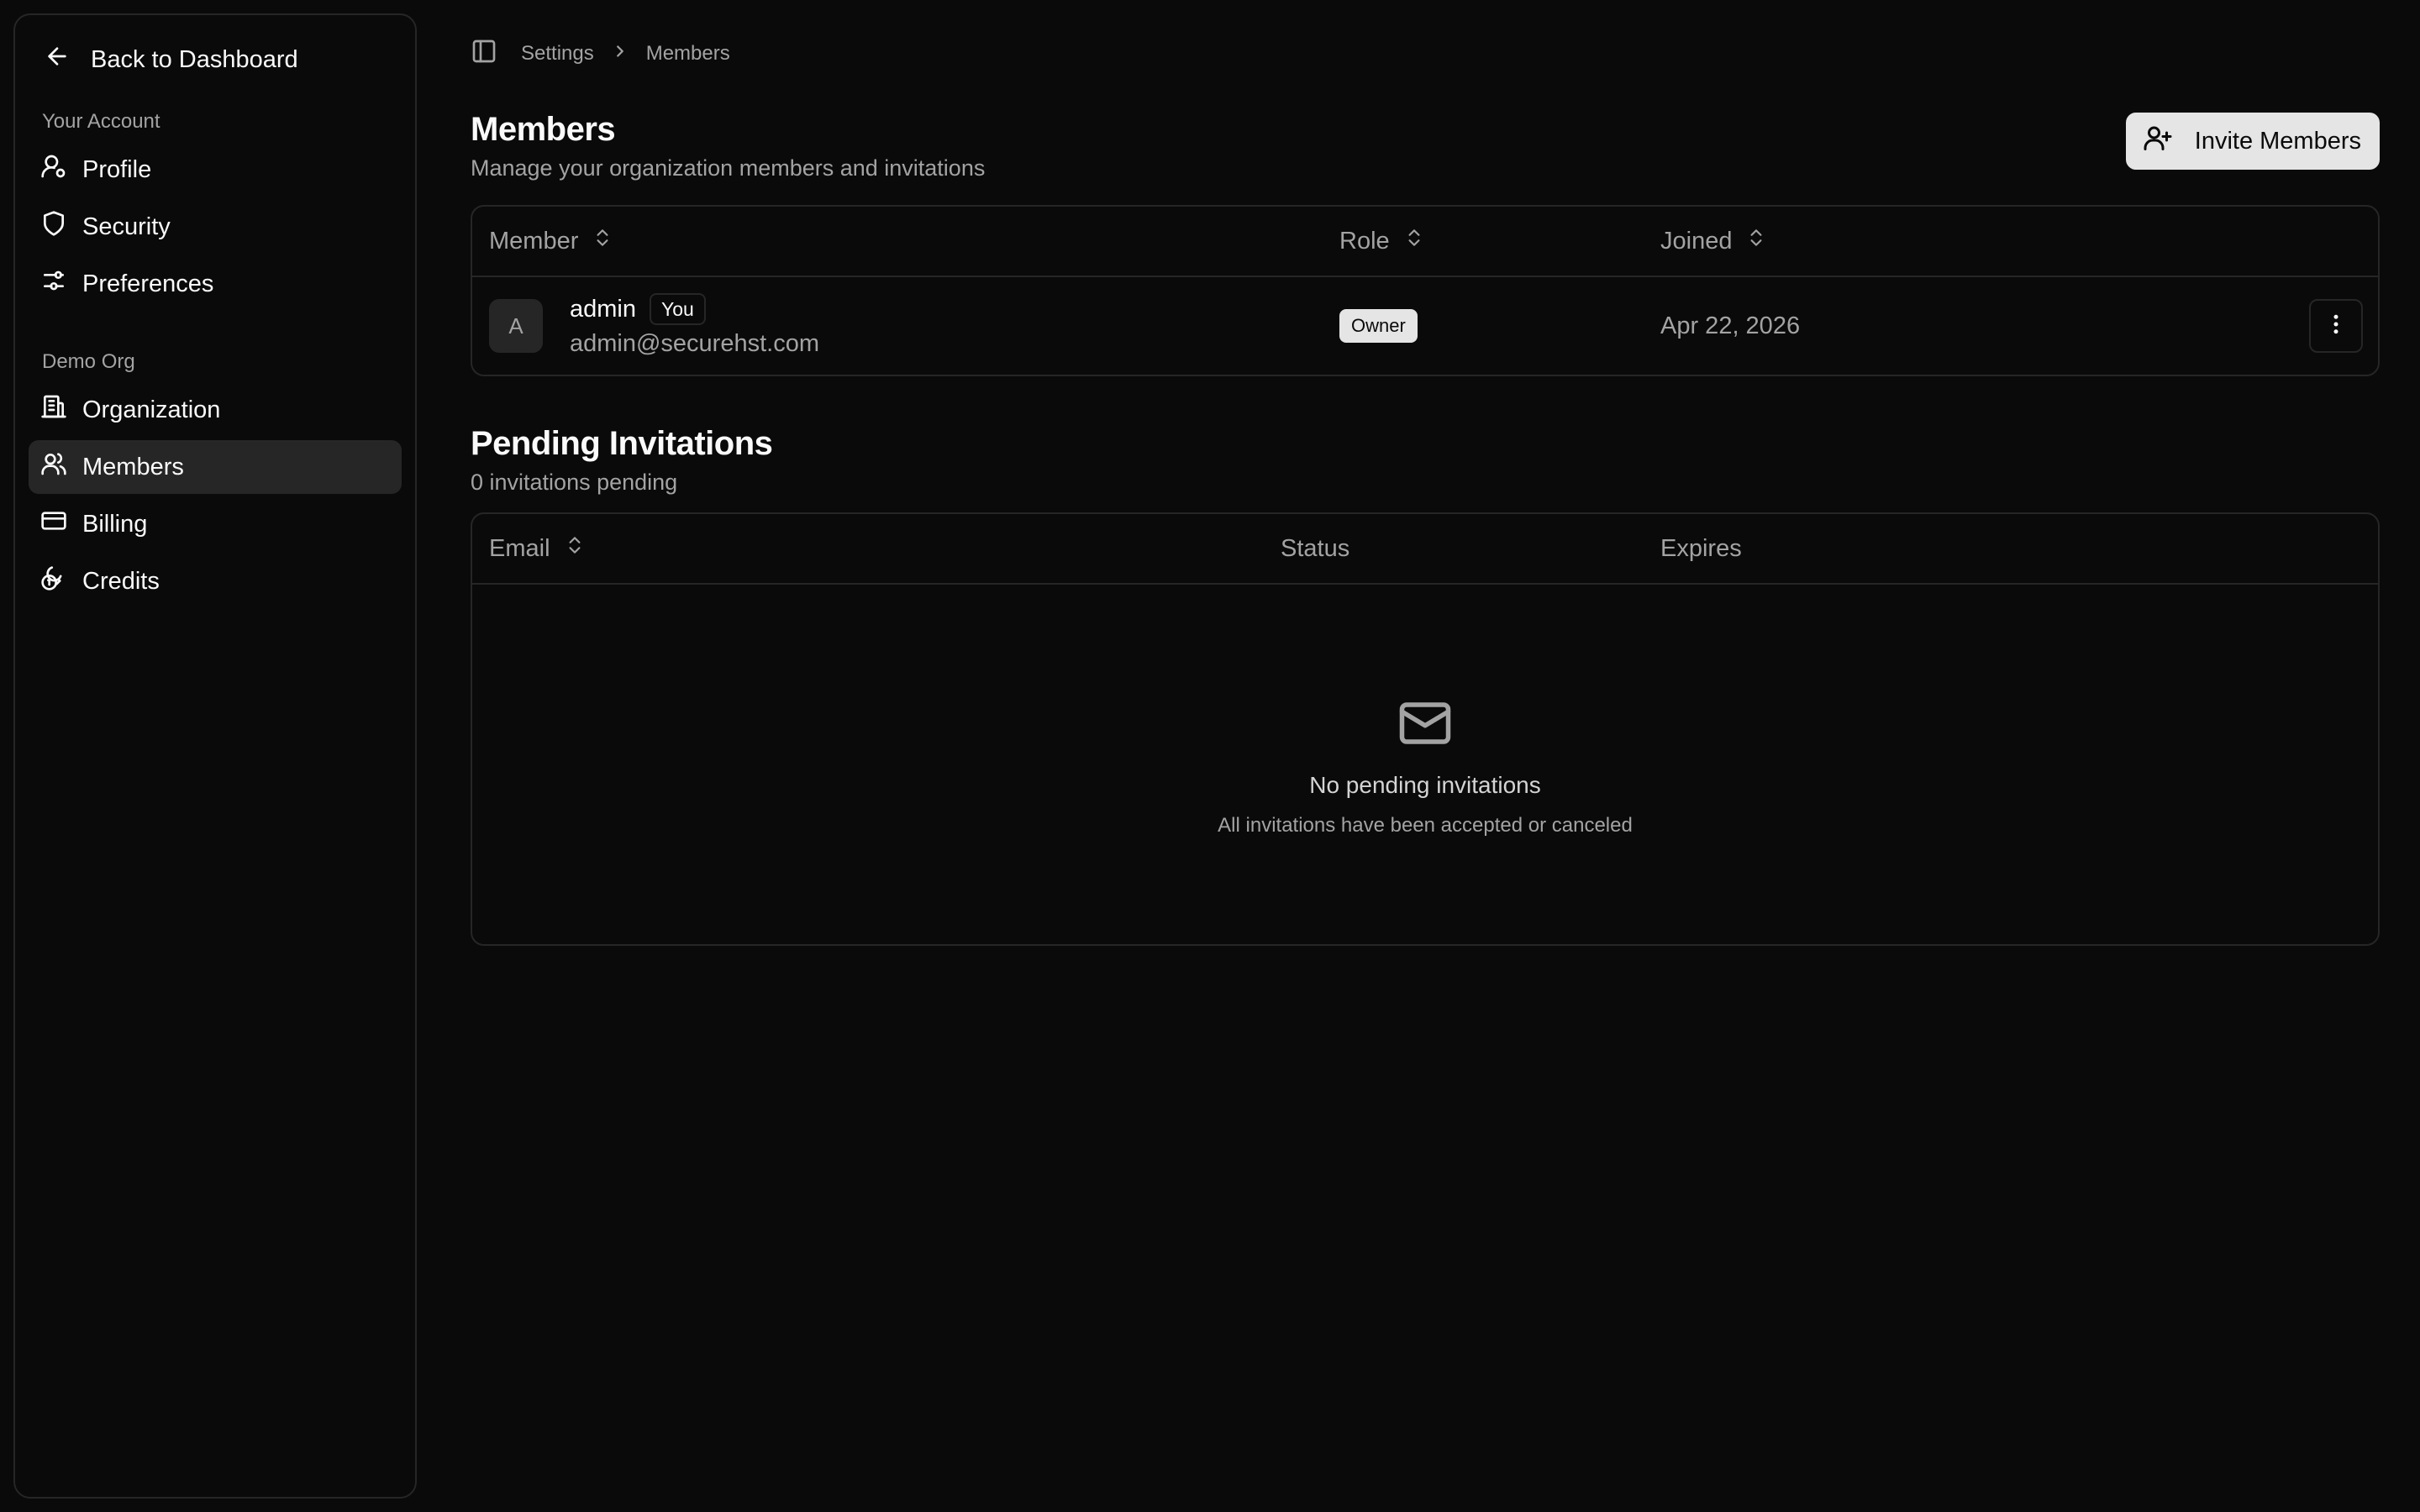 This screenshot has width=2420, height=1512. What do you see at coordinates (519, 548) in the screenshot?
I see `column-label: Email` at bounding box center [519, 548].